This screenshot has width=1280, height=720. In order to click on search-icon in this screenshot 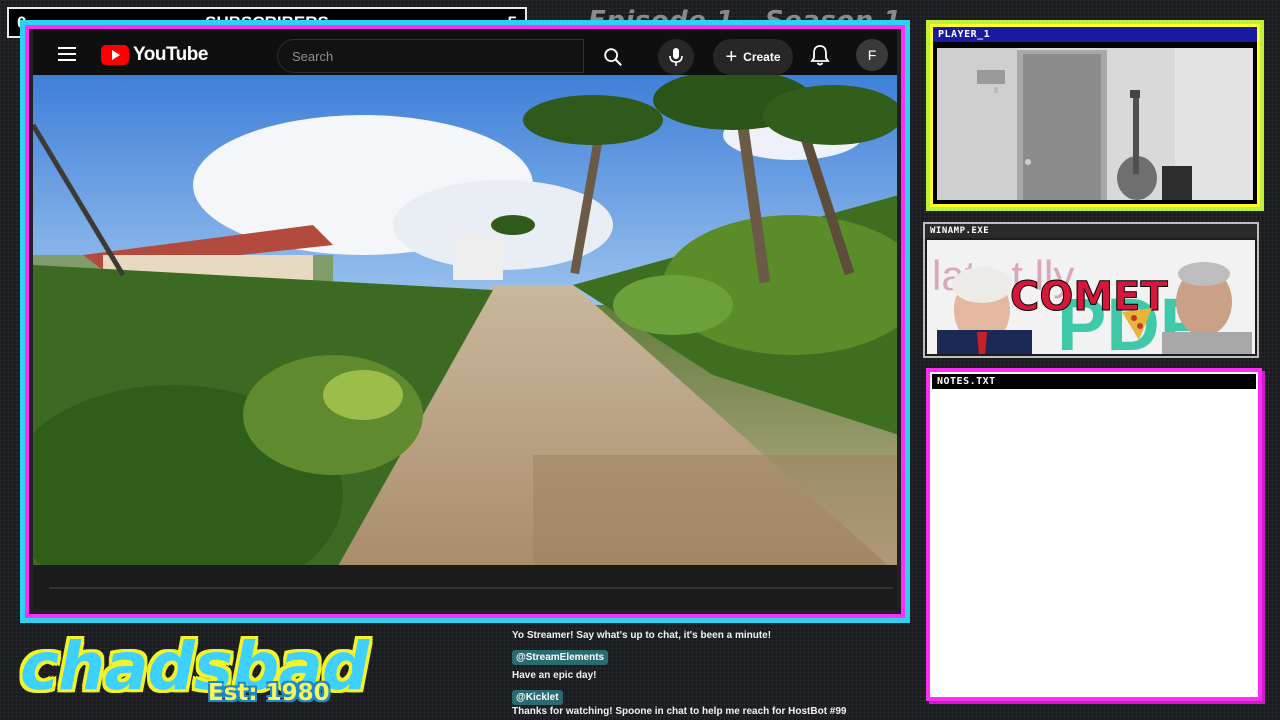, I will do `click(613, 57)`.